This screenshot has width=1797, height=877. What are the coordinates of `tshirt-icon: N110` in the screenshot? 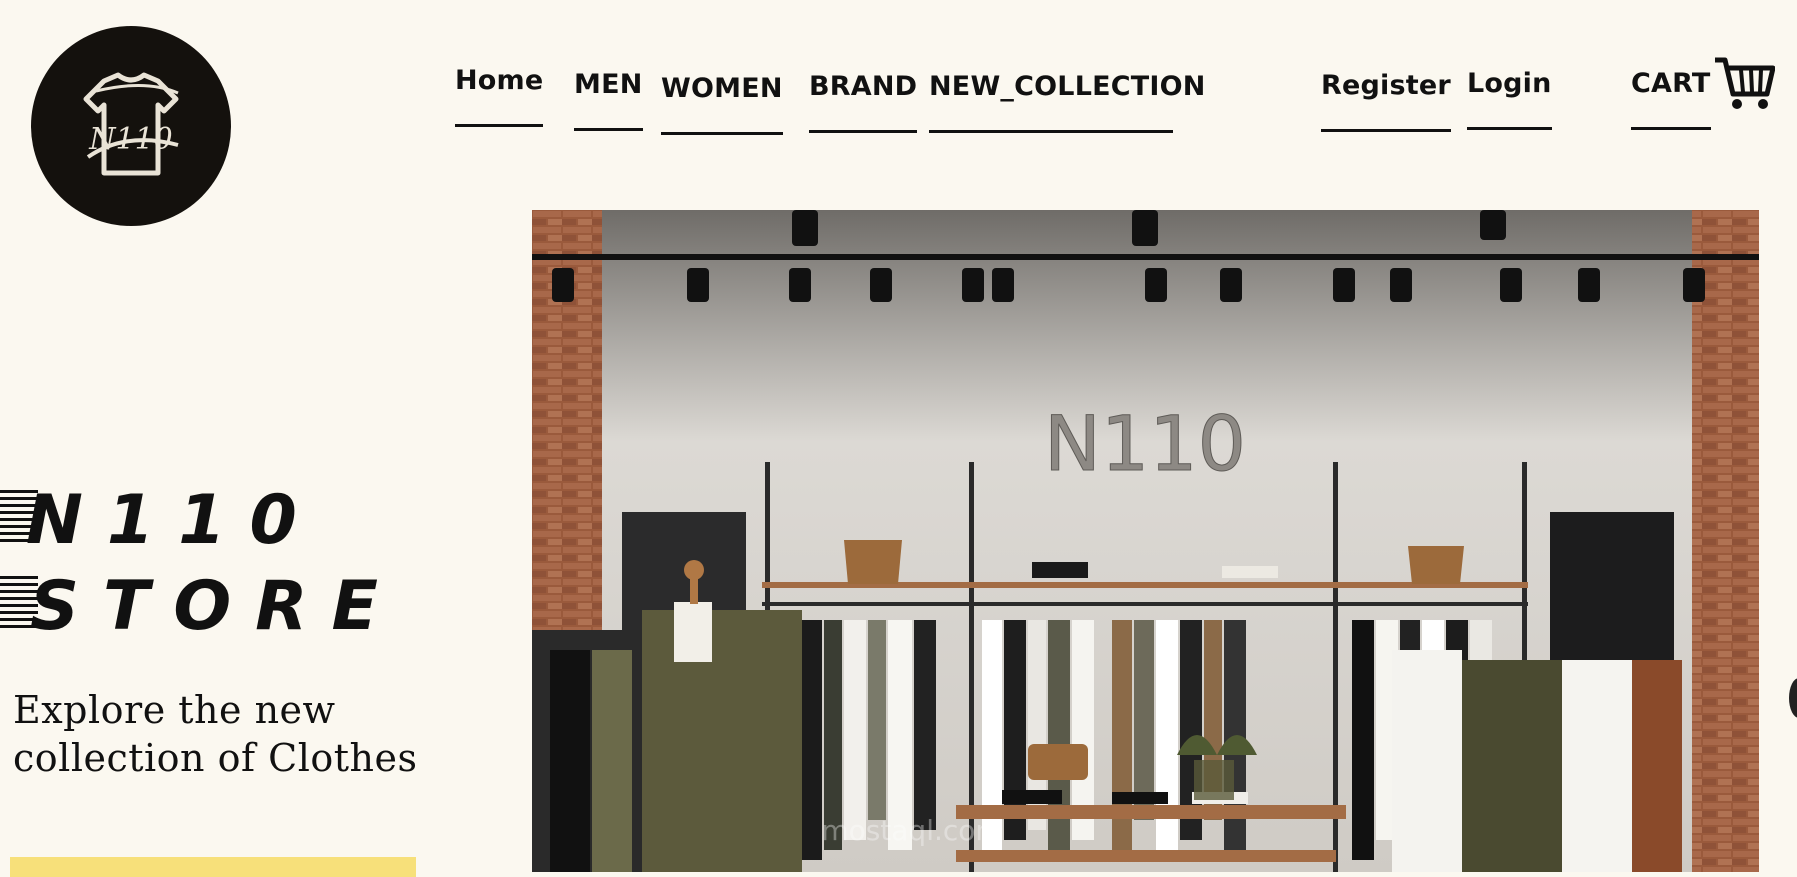 It's located at (131, 124).